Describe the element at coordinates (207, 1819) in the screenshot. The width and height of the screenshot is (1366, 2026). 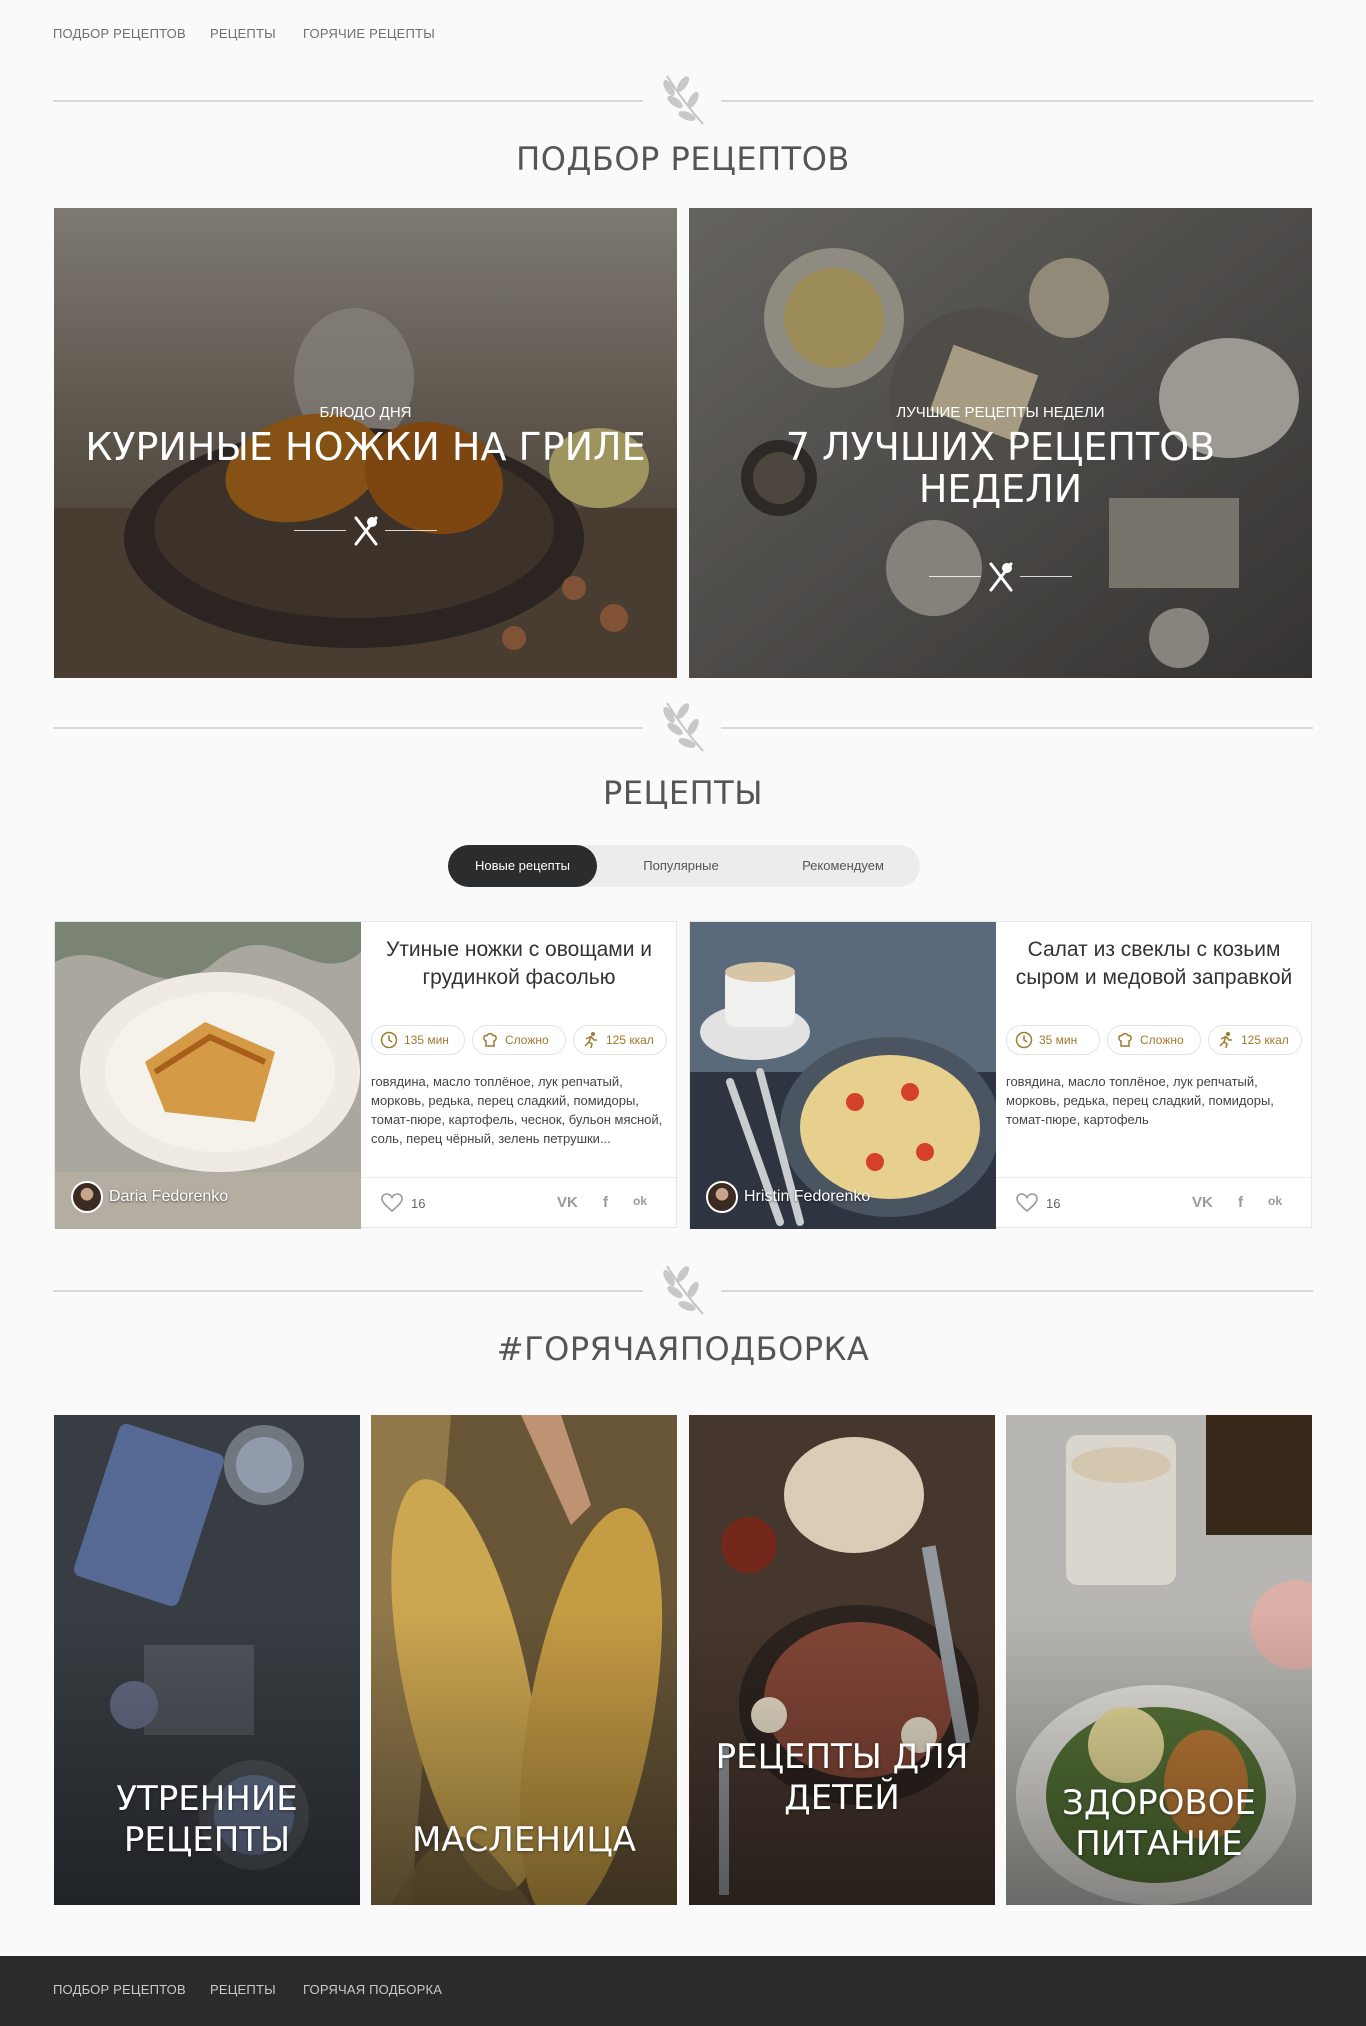
I see `hot-tile-label: УТРЕННИЕ РЕЦЕПТЫ` at that location.